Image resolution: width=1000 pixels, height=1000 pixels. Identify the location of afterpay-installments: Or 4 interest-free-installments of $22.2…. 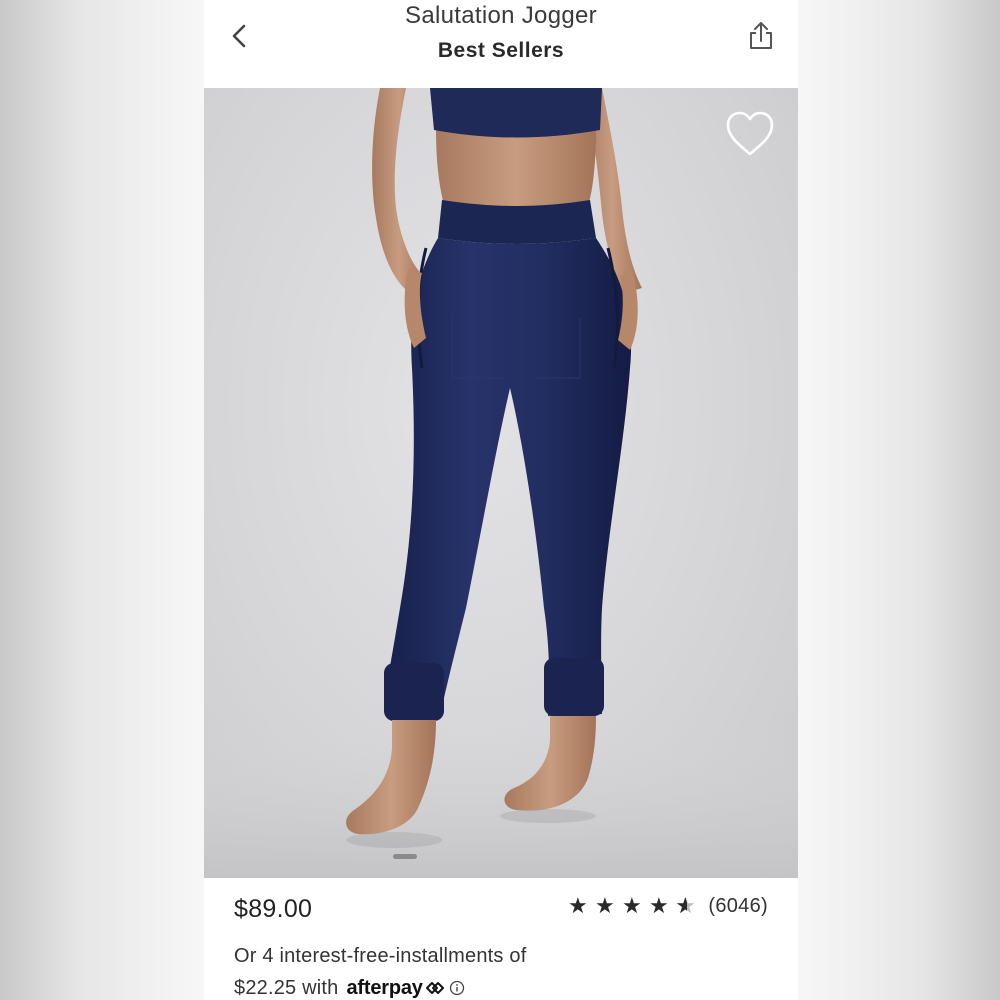
(380, 970).